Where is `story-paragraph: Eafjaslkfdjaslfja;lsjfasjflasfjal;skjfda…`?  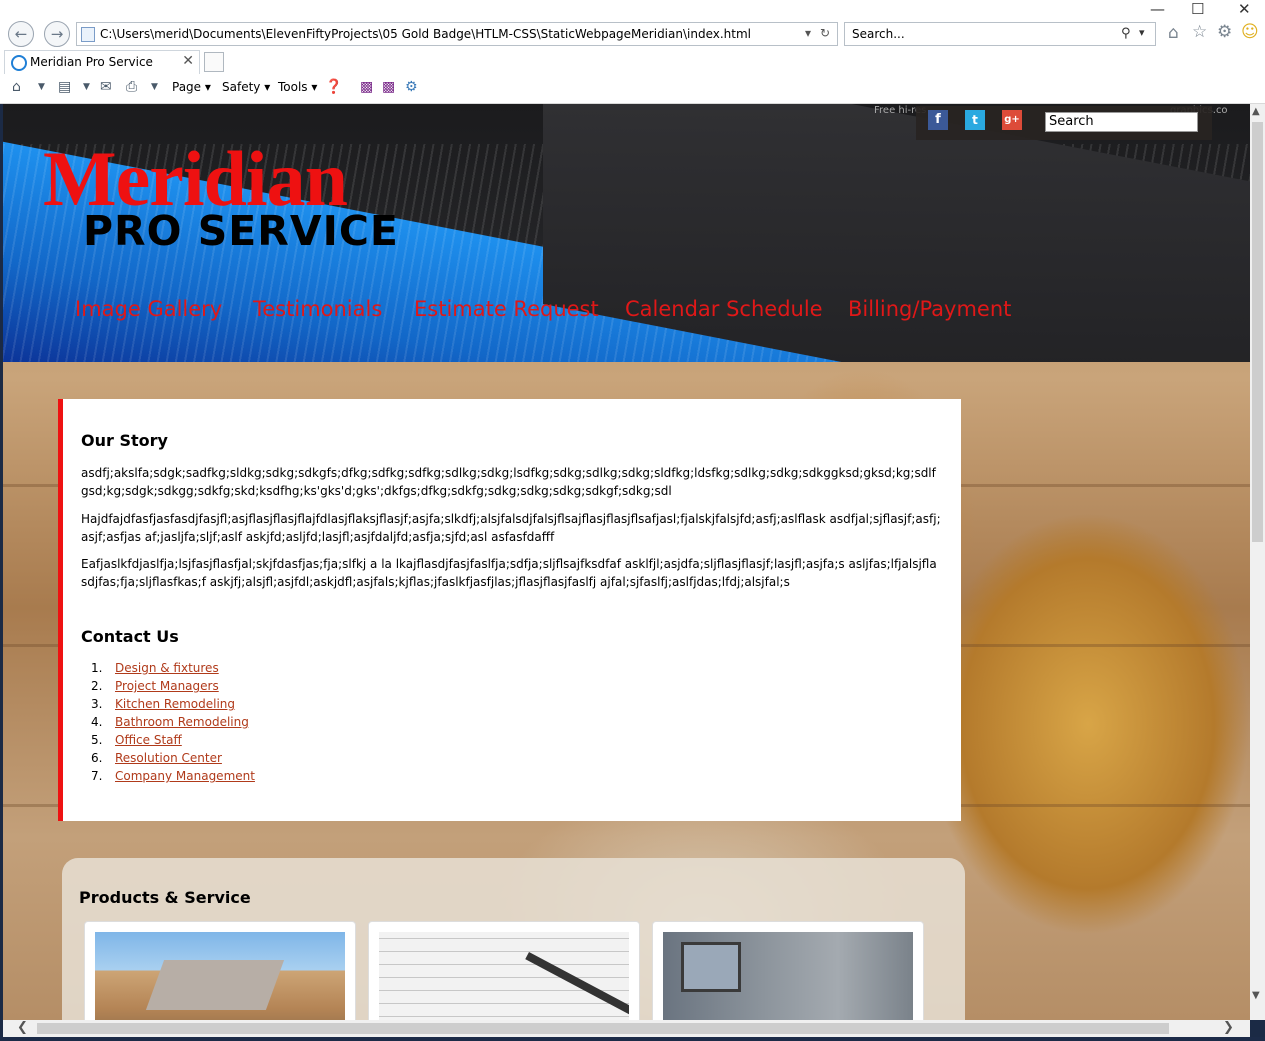 story-paragraph: Eafjaslkfdjaslfja;lsjfasjflasfjal;skjfda… is located at coordinates (509, 573).